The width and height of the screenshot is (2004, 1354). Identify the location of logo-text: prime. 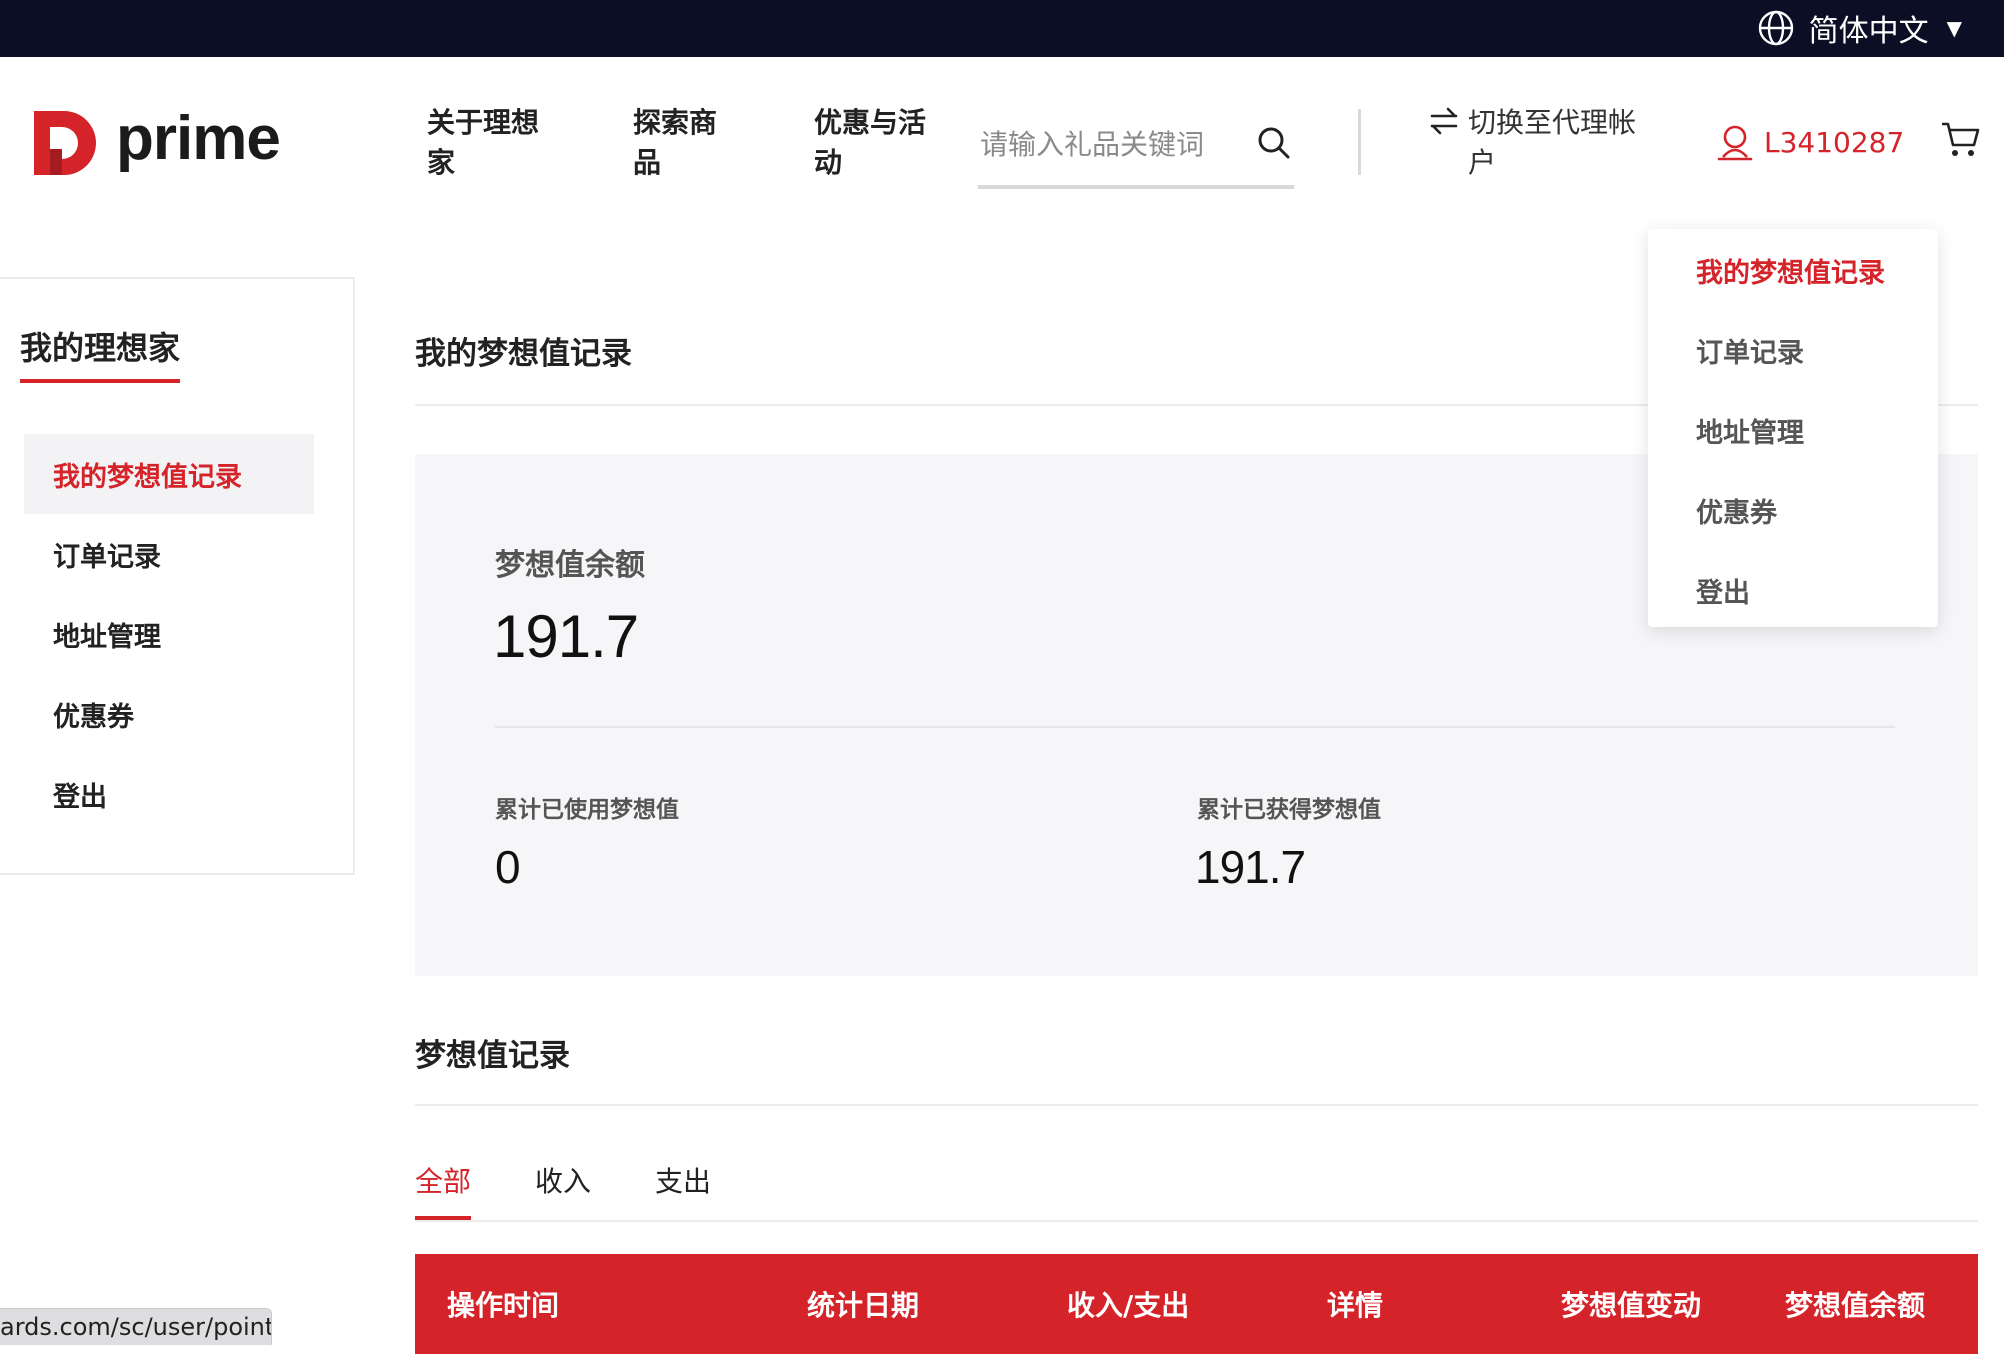
(198, 138).